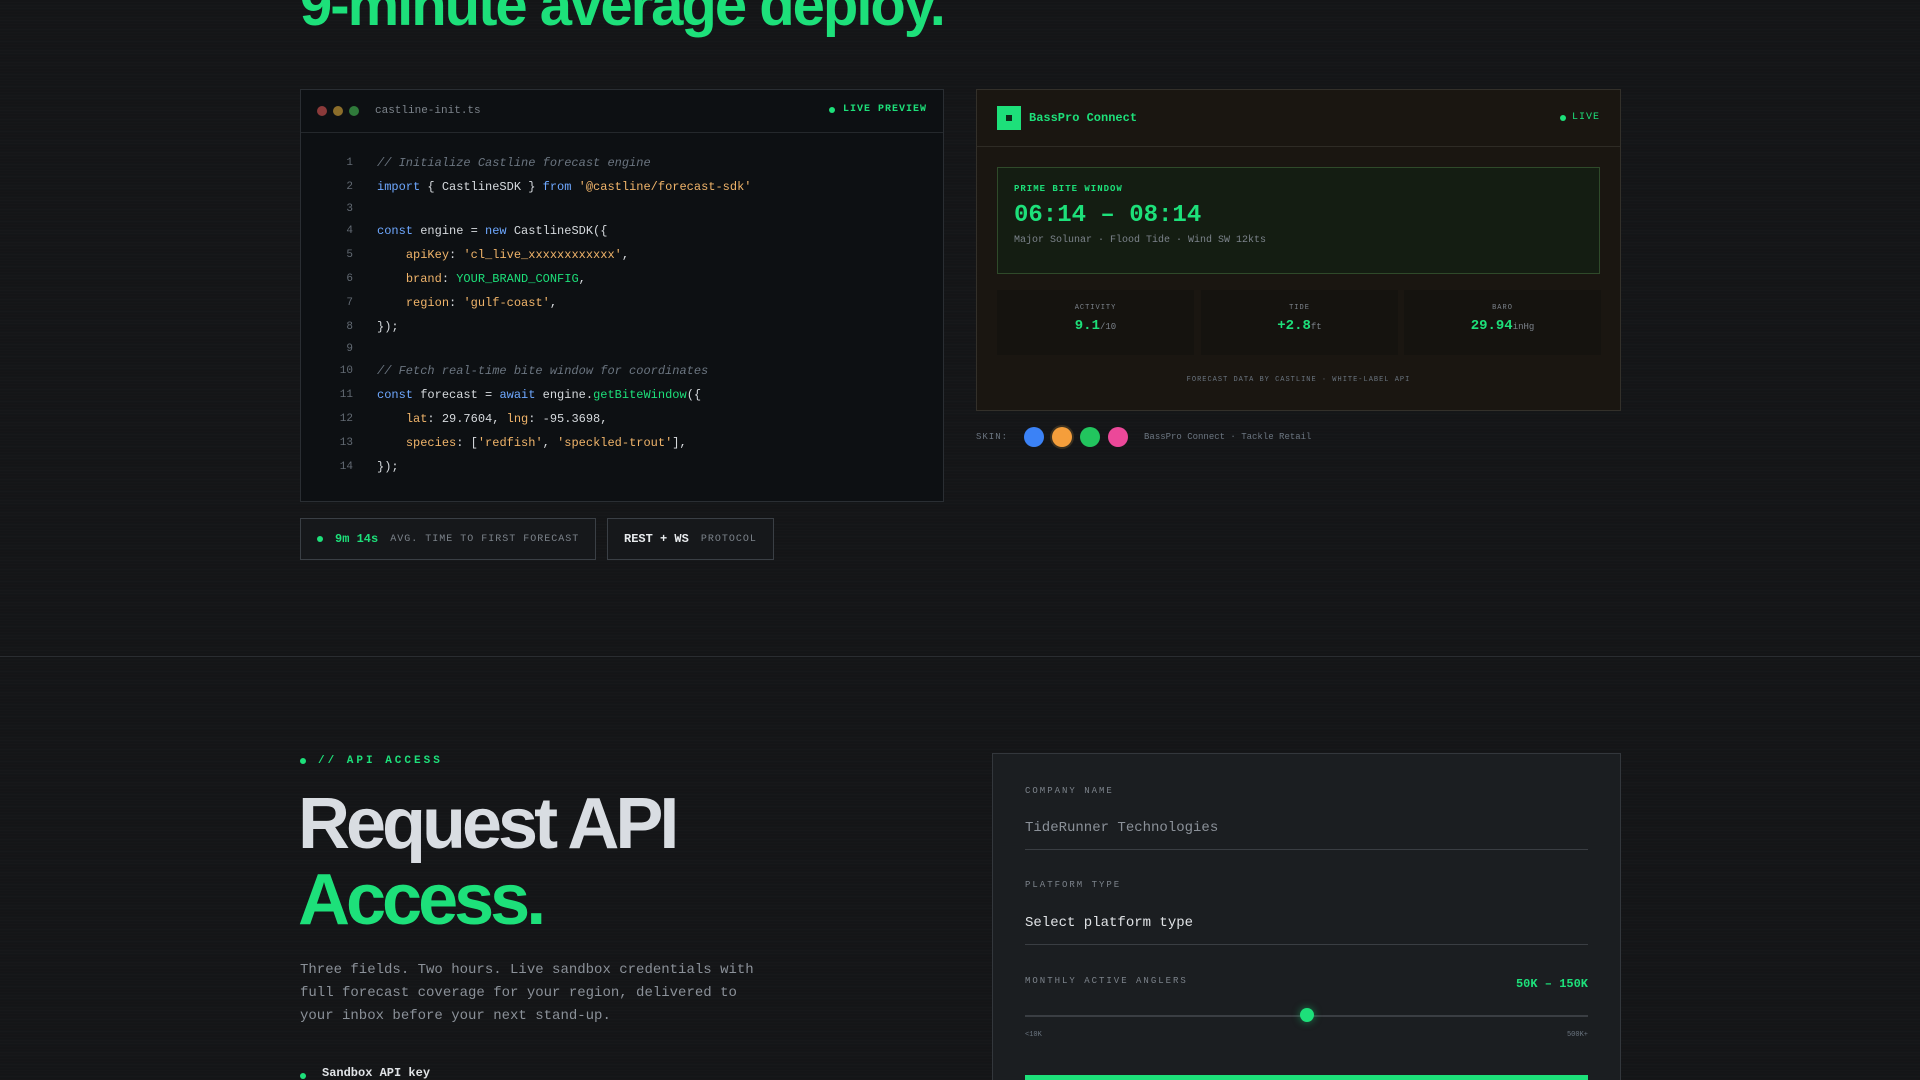  What do you see at coordinates (354, 111) in the screenshot?
I see `window-maximize-dot` at bounding box center [354, 111].